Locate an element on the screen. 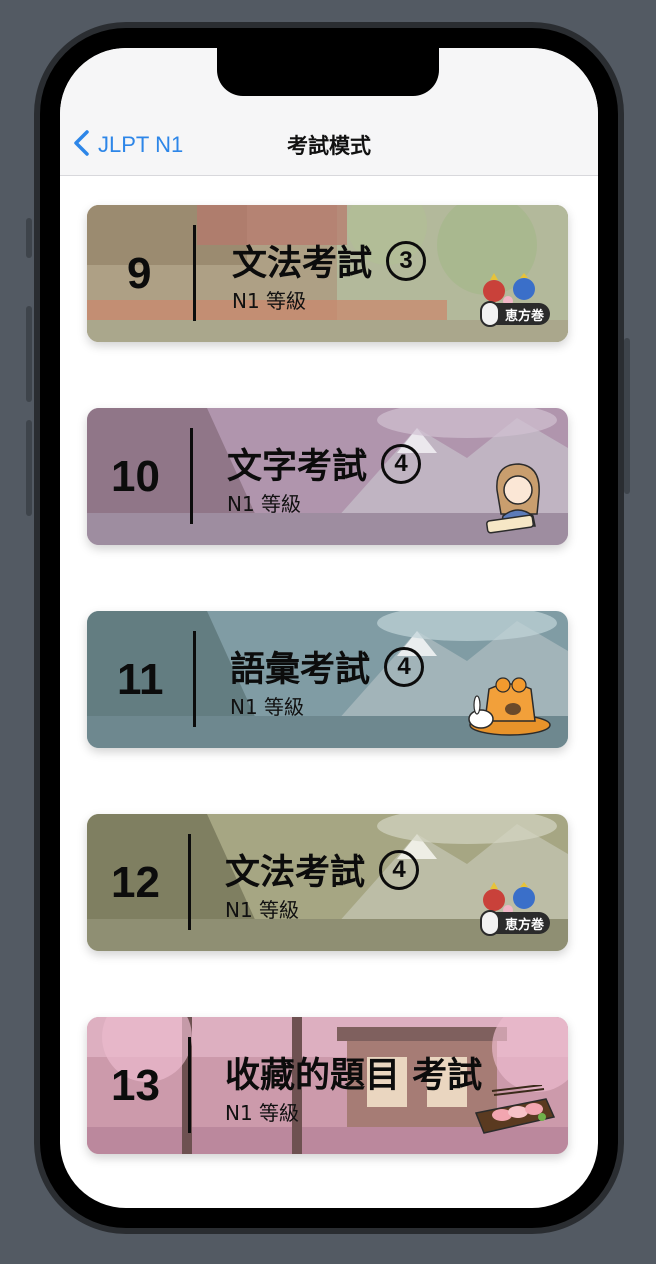 Image resolution: width=656 pixels, height=1264 pixels. sashimi-plate-sticker is located at coordinates (515, 1111).